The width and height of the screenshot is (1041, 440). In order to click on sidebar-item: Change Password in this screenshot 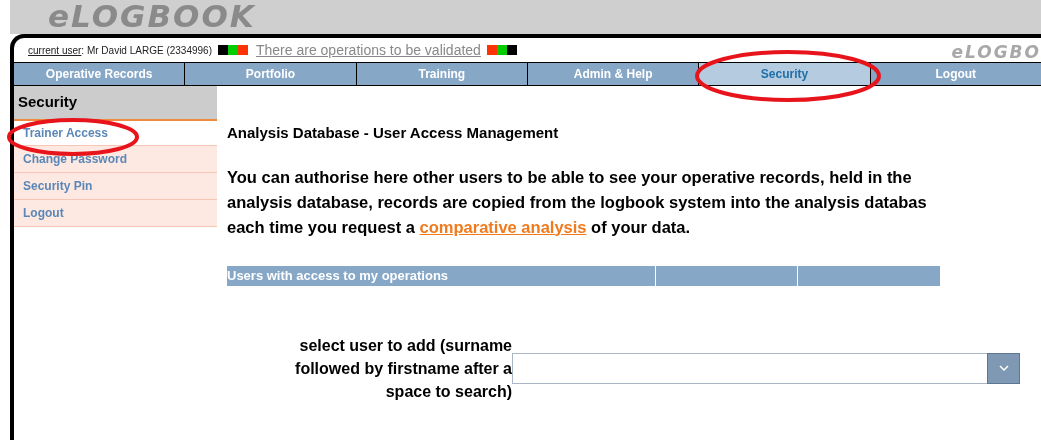, I will do `click(115, 159)`.